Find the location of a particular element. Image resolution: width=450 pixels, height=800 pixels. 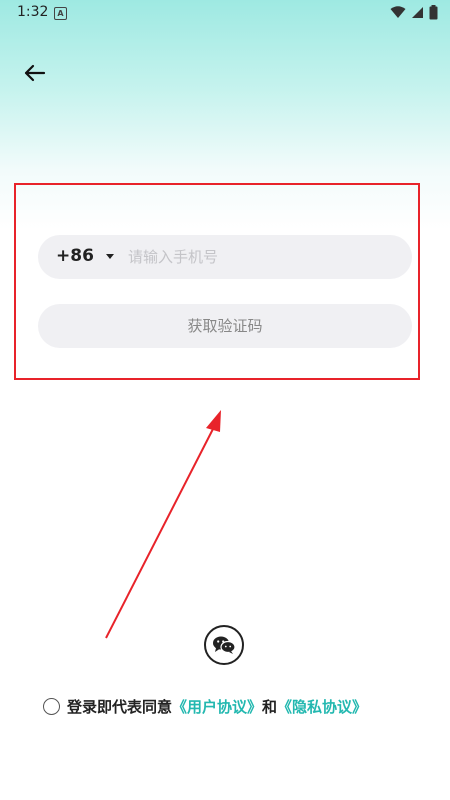

privacy-policy-link: 《隐私协议》 is located at coordinates (322, 706).